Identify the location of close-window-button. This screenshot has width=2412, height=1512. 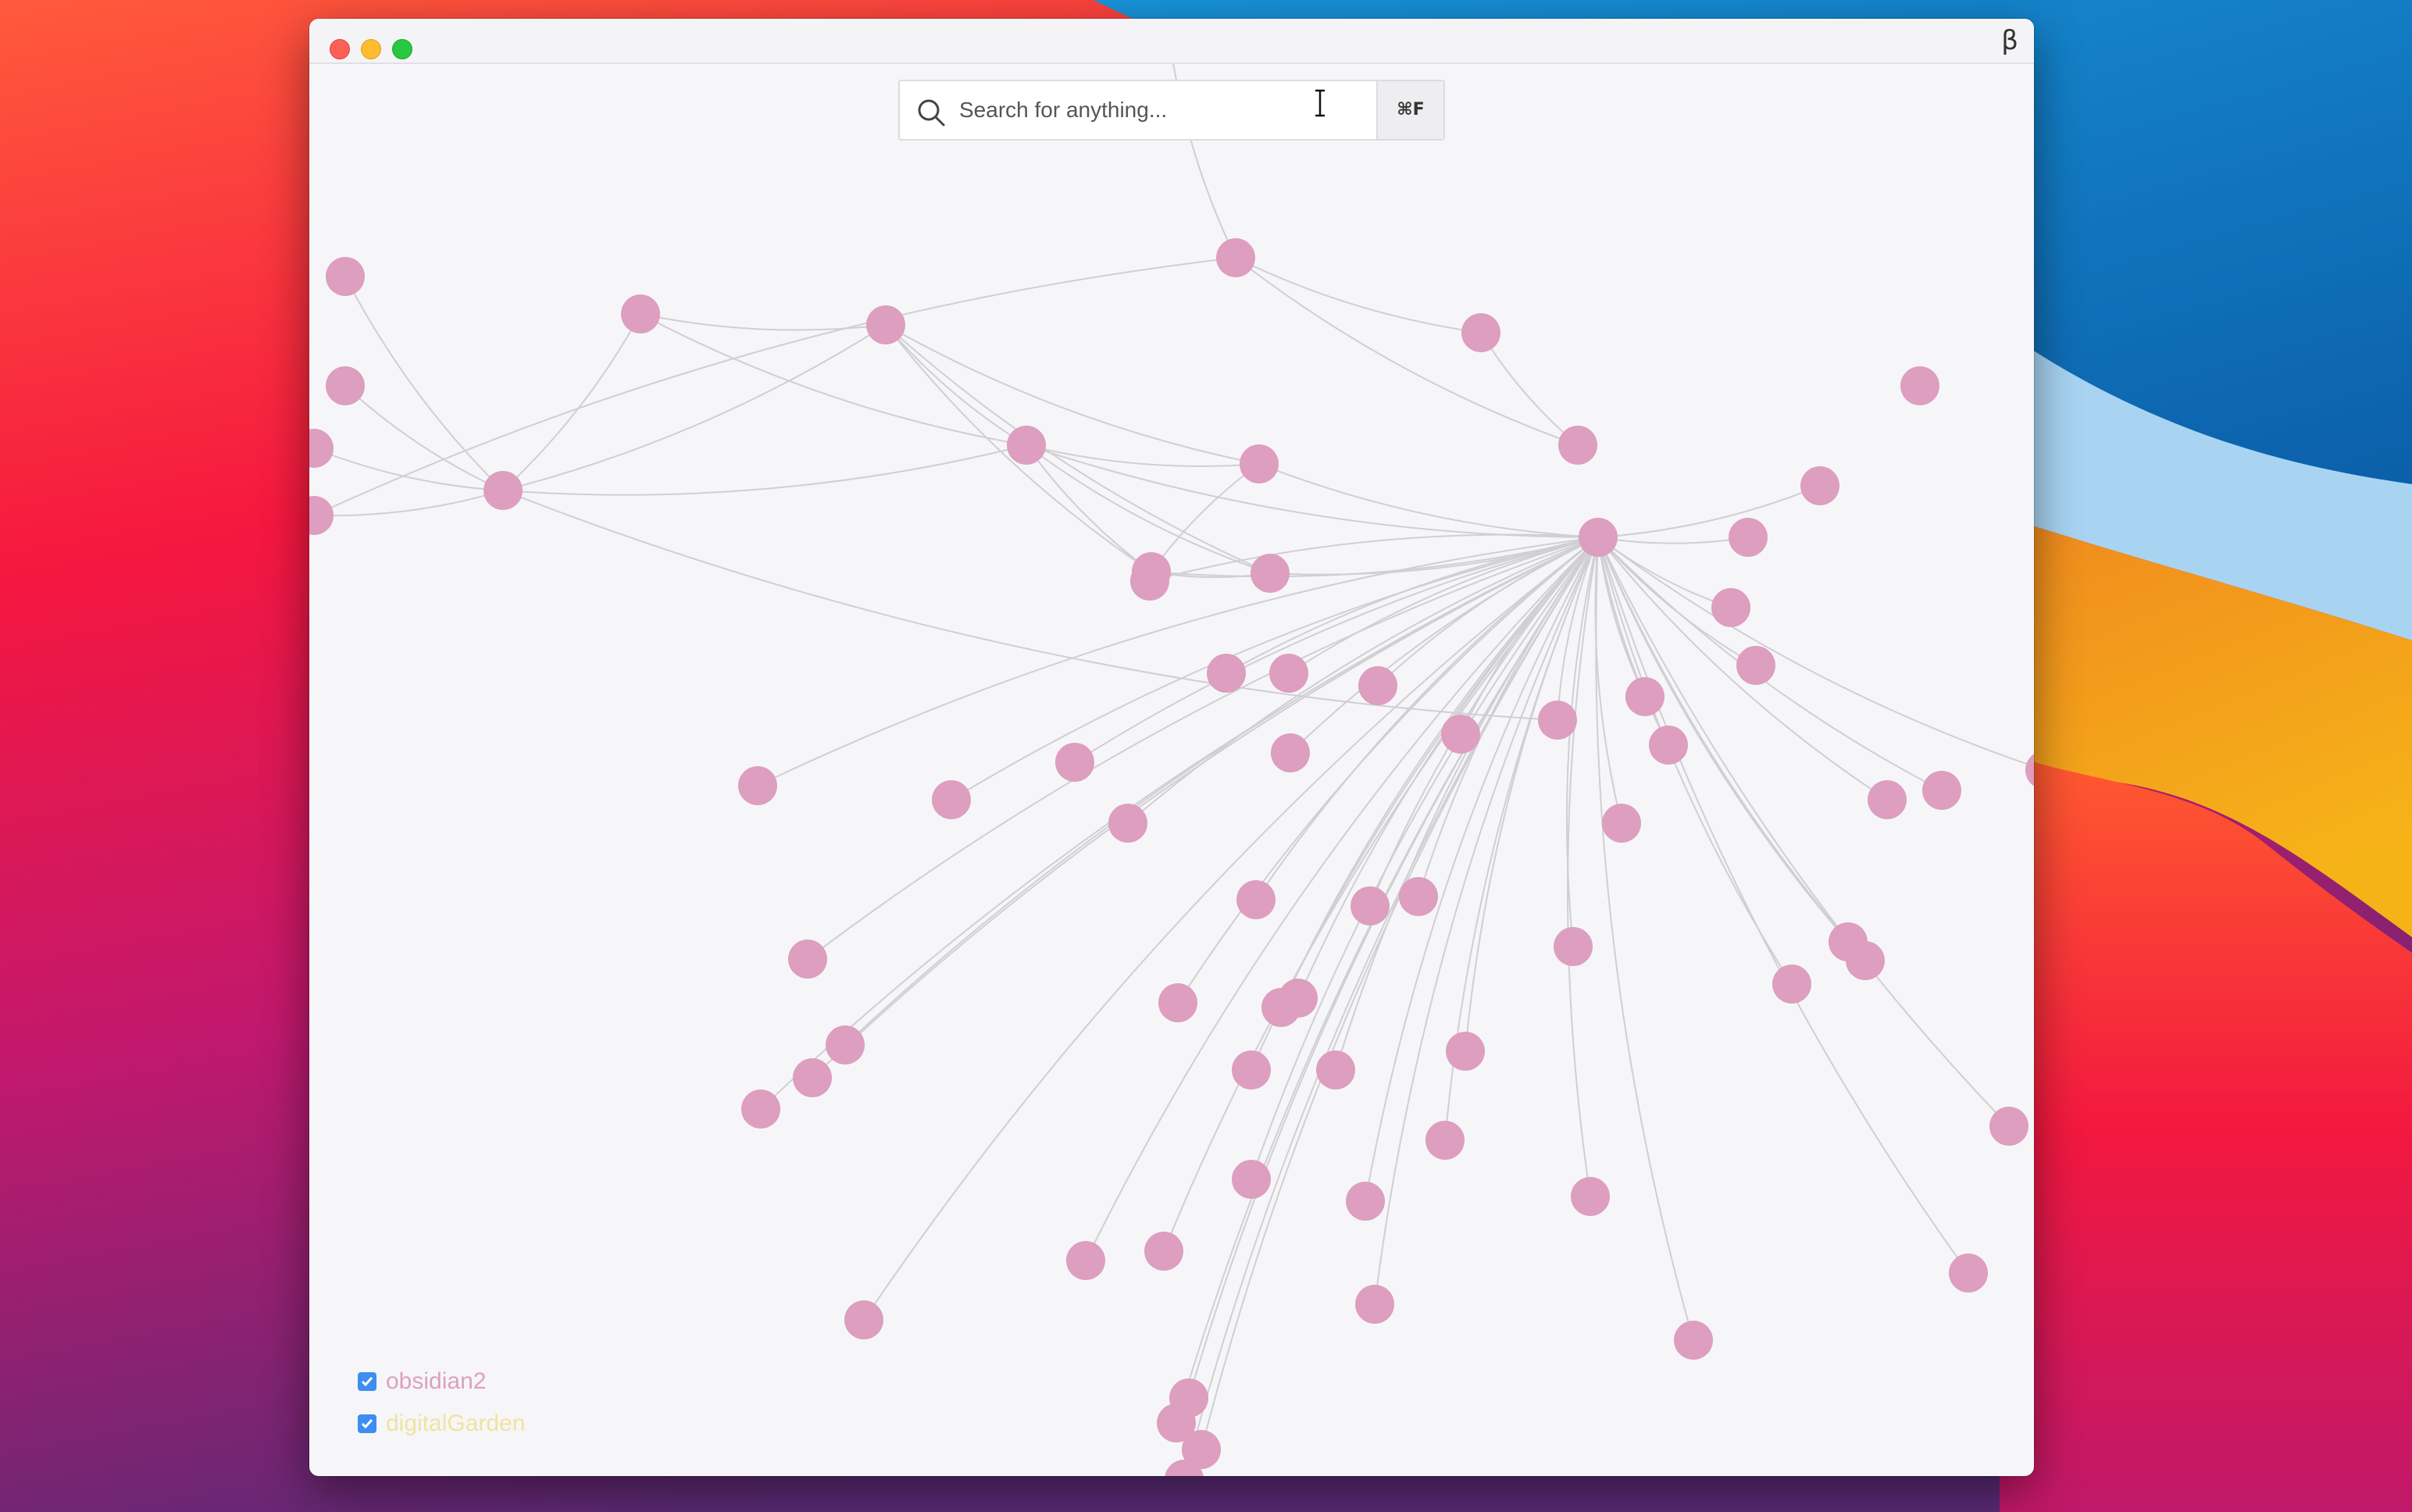
(340, 49).